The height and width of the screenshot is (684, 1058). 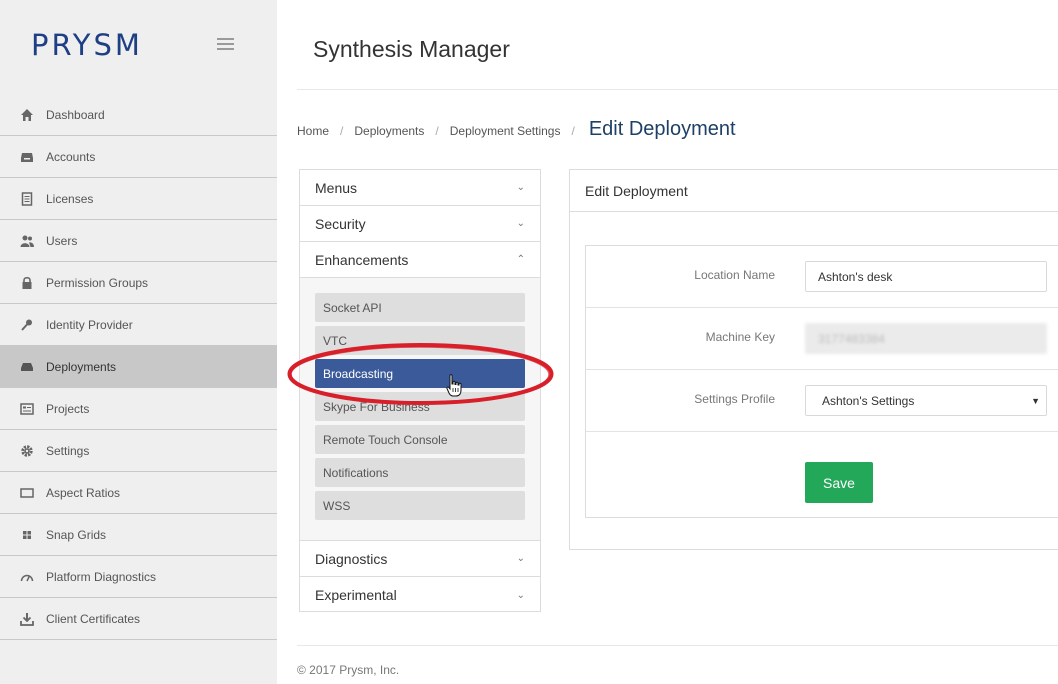 What do you see at coordinates (138, 451) in the screenshot?
I see `sidebar-item-settings: Settings` at bounding box center [138, 451].